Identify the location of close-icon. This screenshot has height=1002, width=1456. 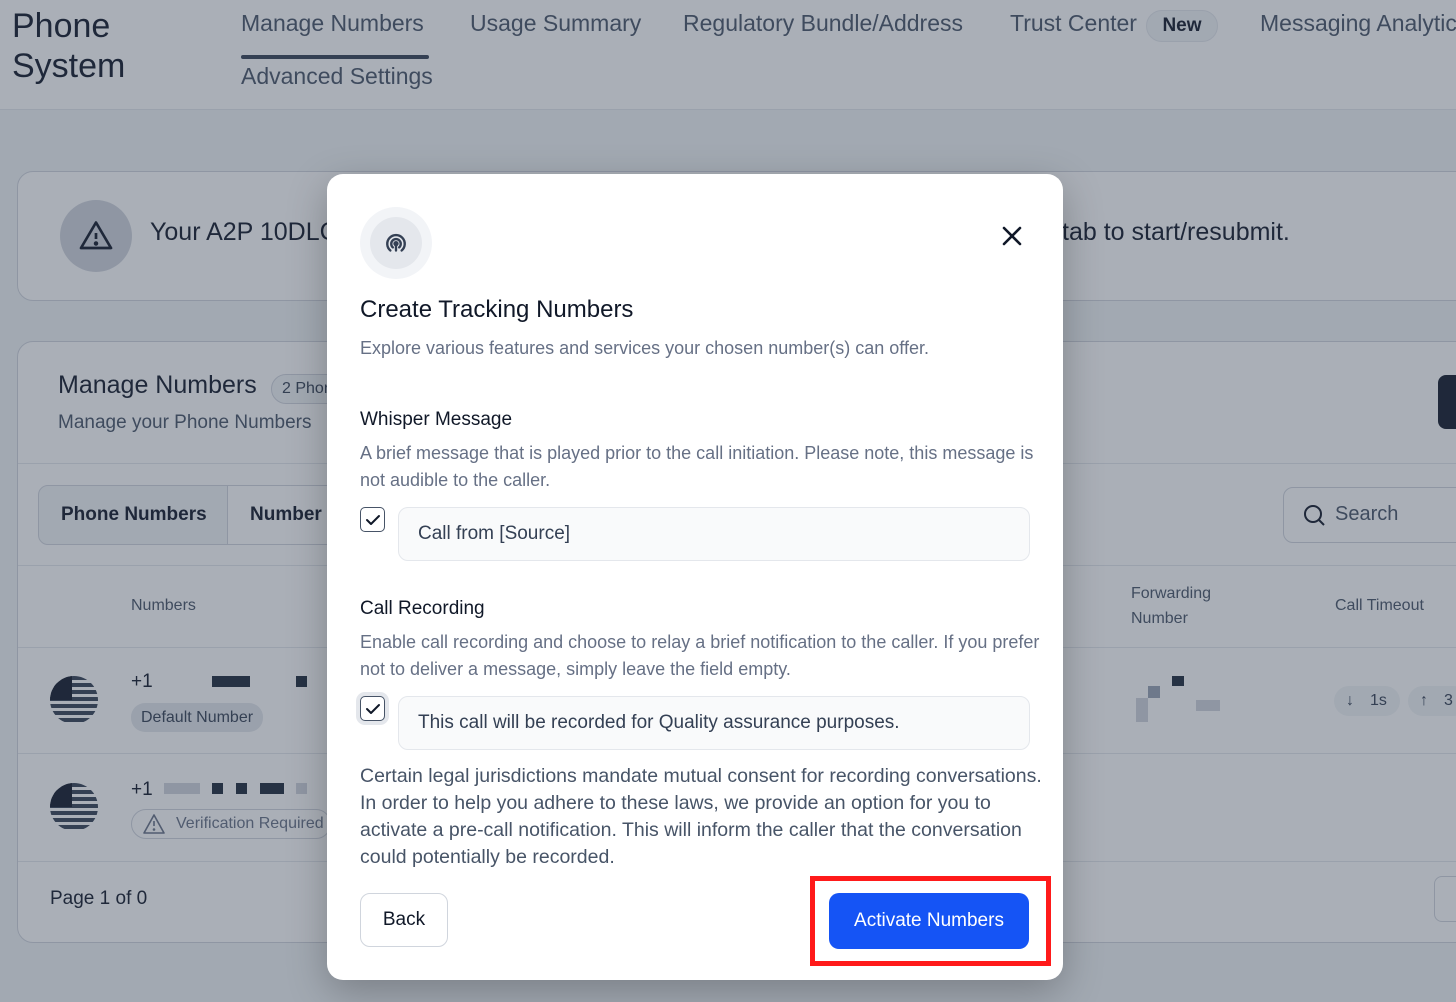
(1012, 236).